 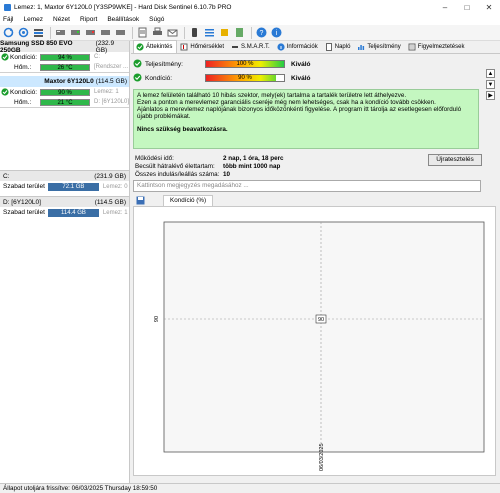 I want to click on arrow-down-icon: ▼, so click(x=490, y=84).